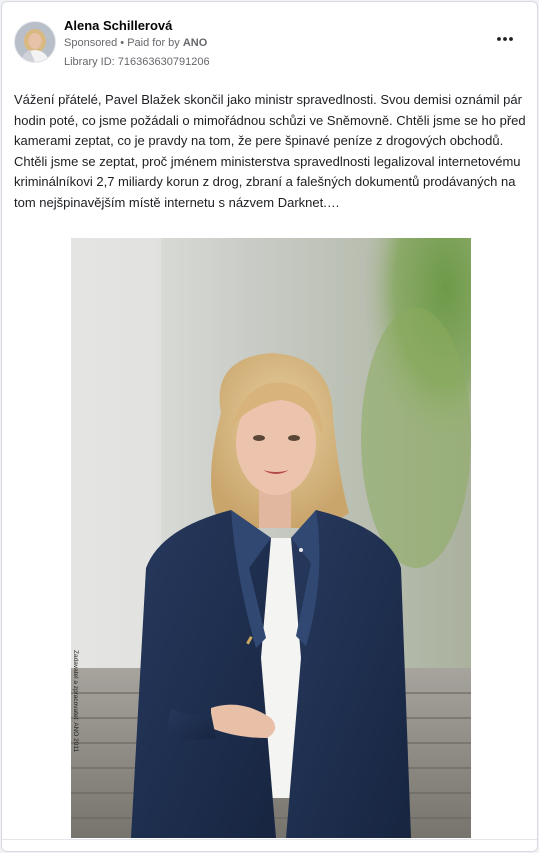 This screenshot has width=539, height=853. What do you see at coordinates (91, 43) in the screenshot?
I see `sponsored-label: Sponsored` at bounding box center [91, 43].